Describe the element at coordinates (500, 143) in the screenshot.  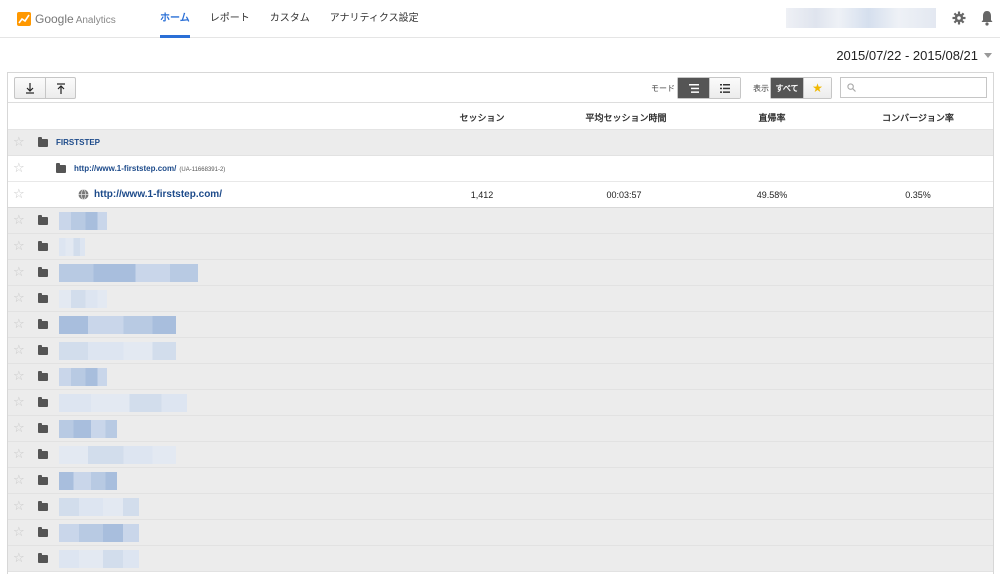
I see `account-row: ☆ FIRSTSTEP` at that location.